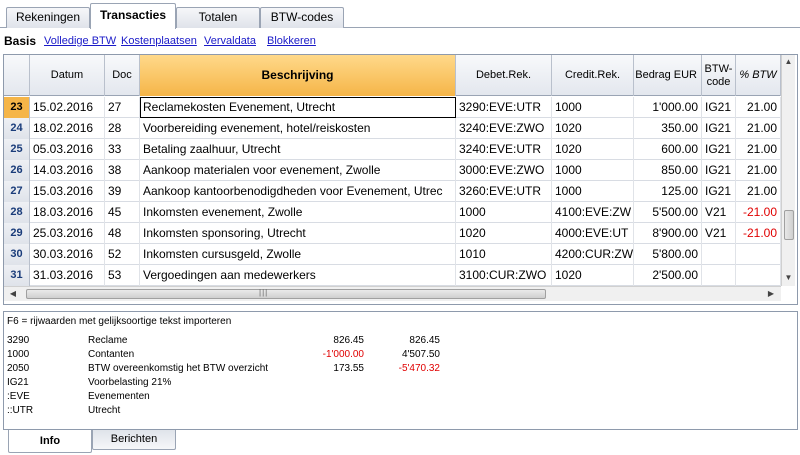 Image resolution: width=800 pixels, height=455 pixels. What do you see at coordinates (504, 107) in the screenshot?
I see `cell-debet: 3290:EVE:UTR` at bounding box center [504, 107].